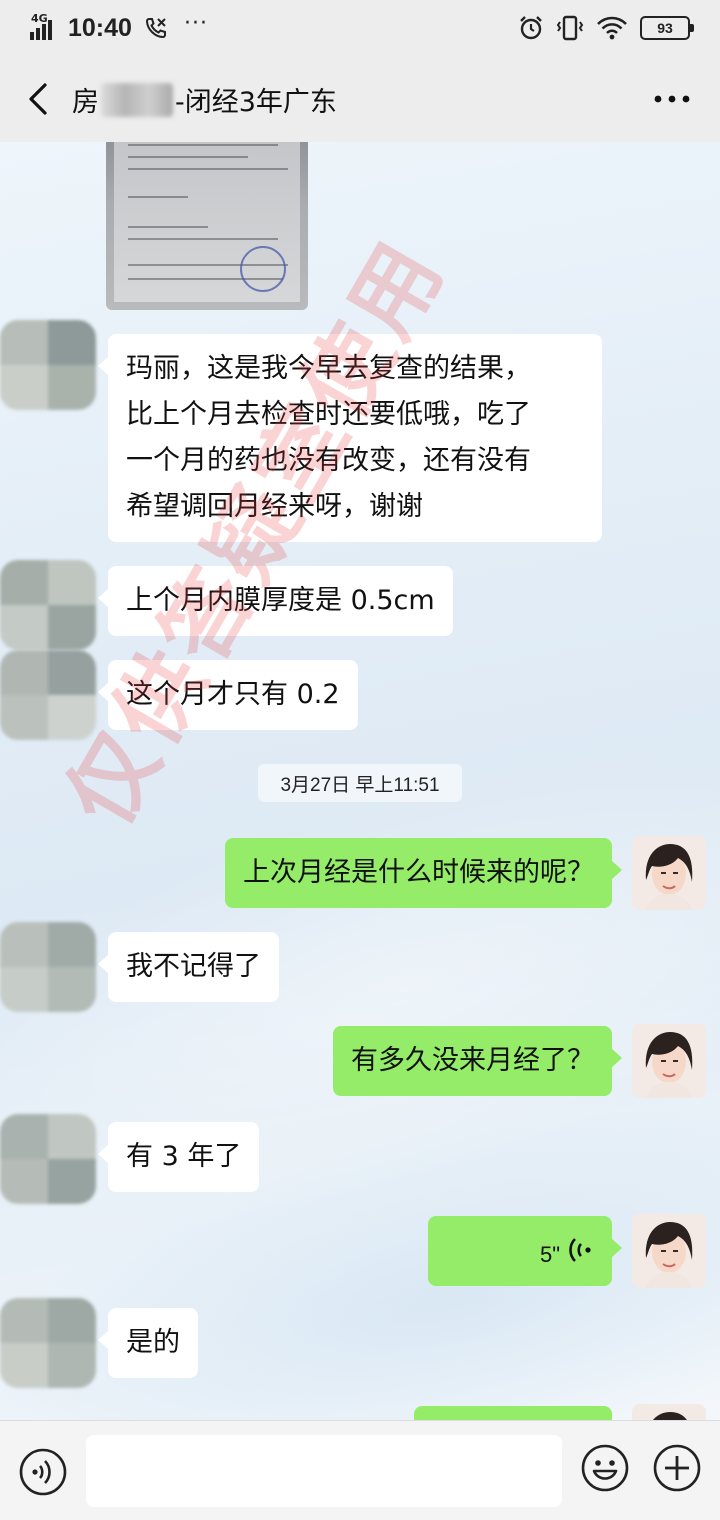  Describe the element at coordinates (85, 102) in the screenshot. I see `chat-title-prefix: 房` at that location.